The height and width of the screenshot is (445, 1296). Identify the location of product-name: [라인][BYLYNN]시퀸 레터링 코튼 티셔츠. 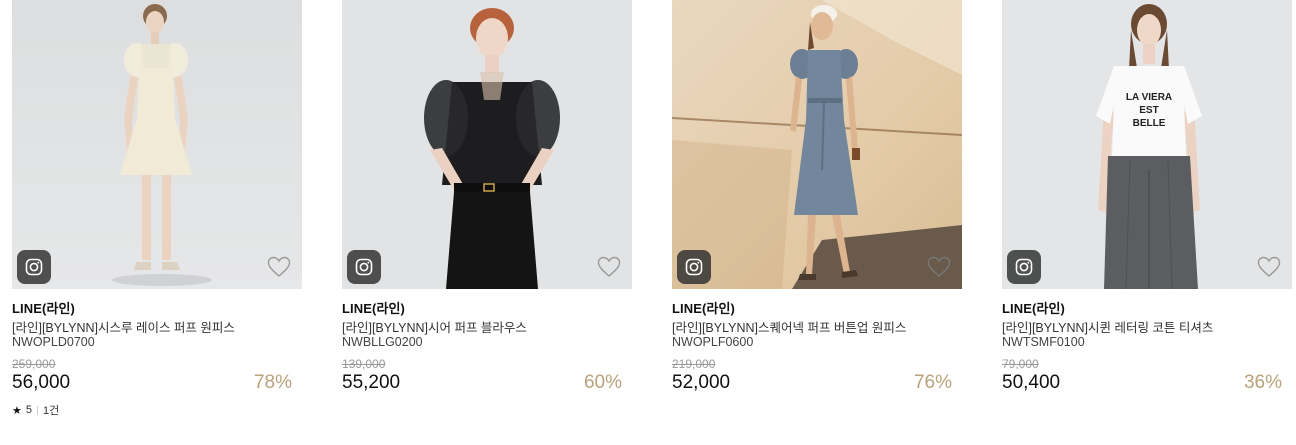
(1107, 326).